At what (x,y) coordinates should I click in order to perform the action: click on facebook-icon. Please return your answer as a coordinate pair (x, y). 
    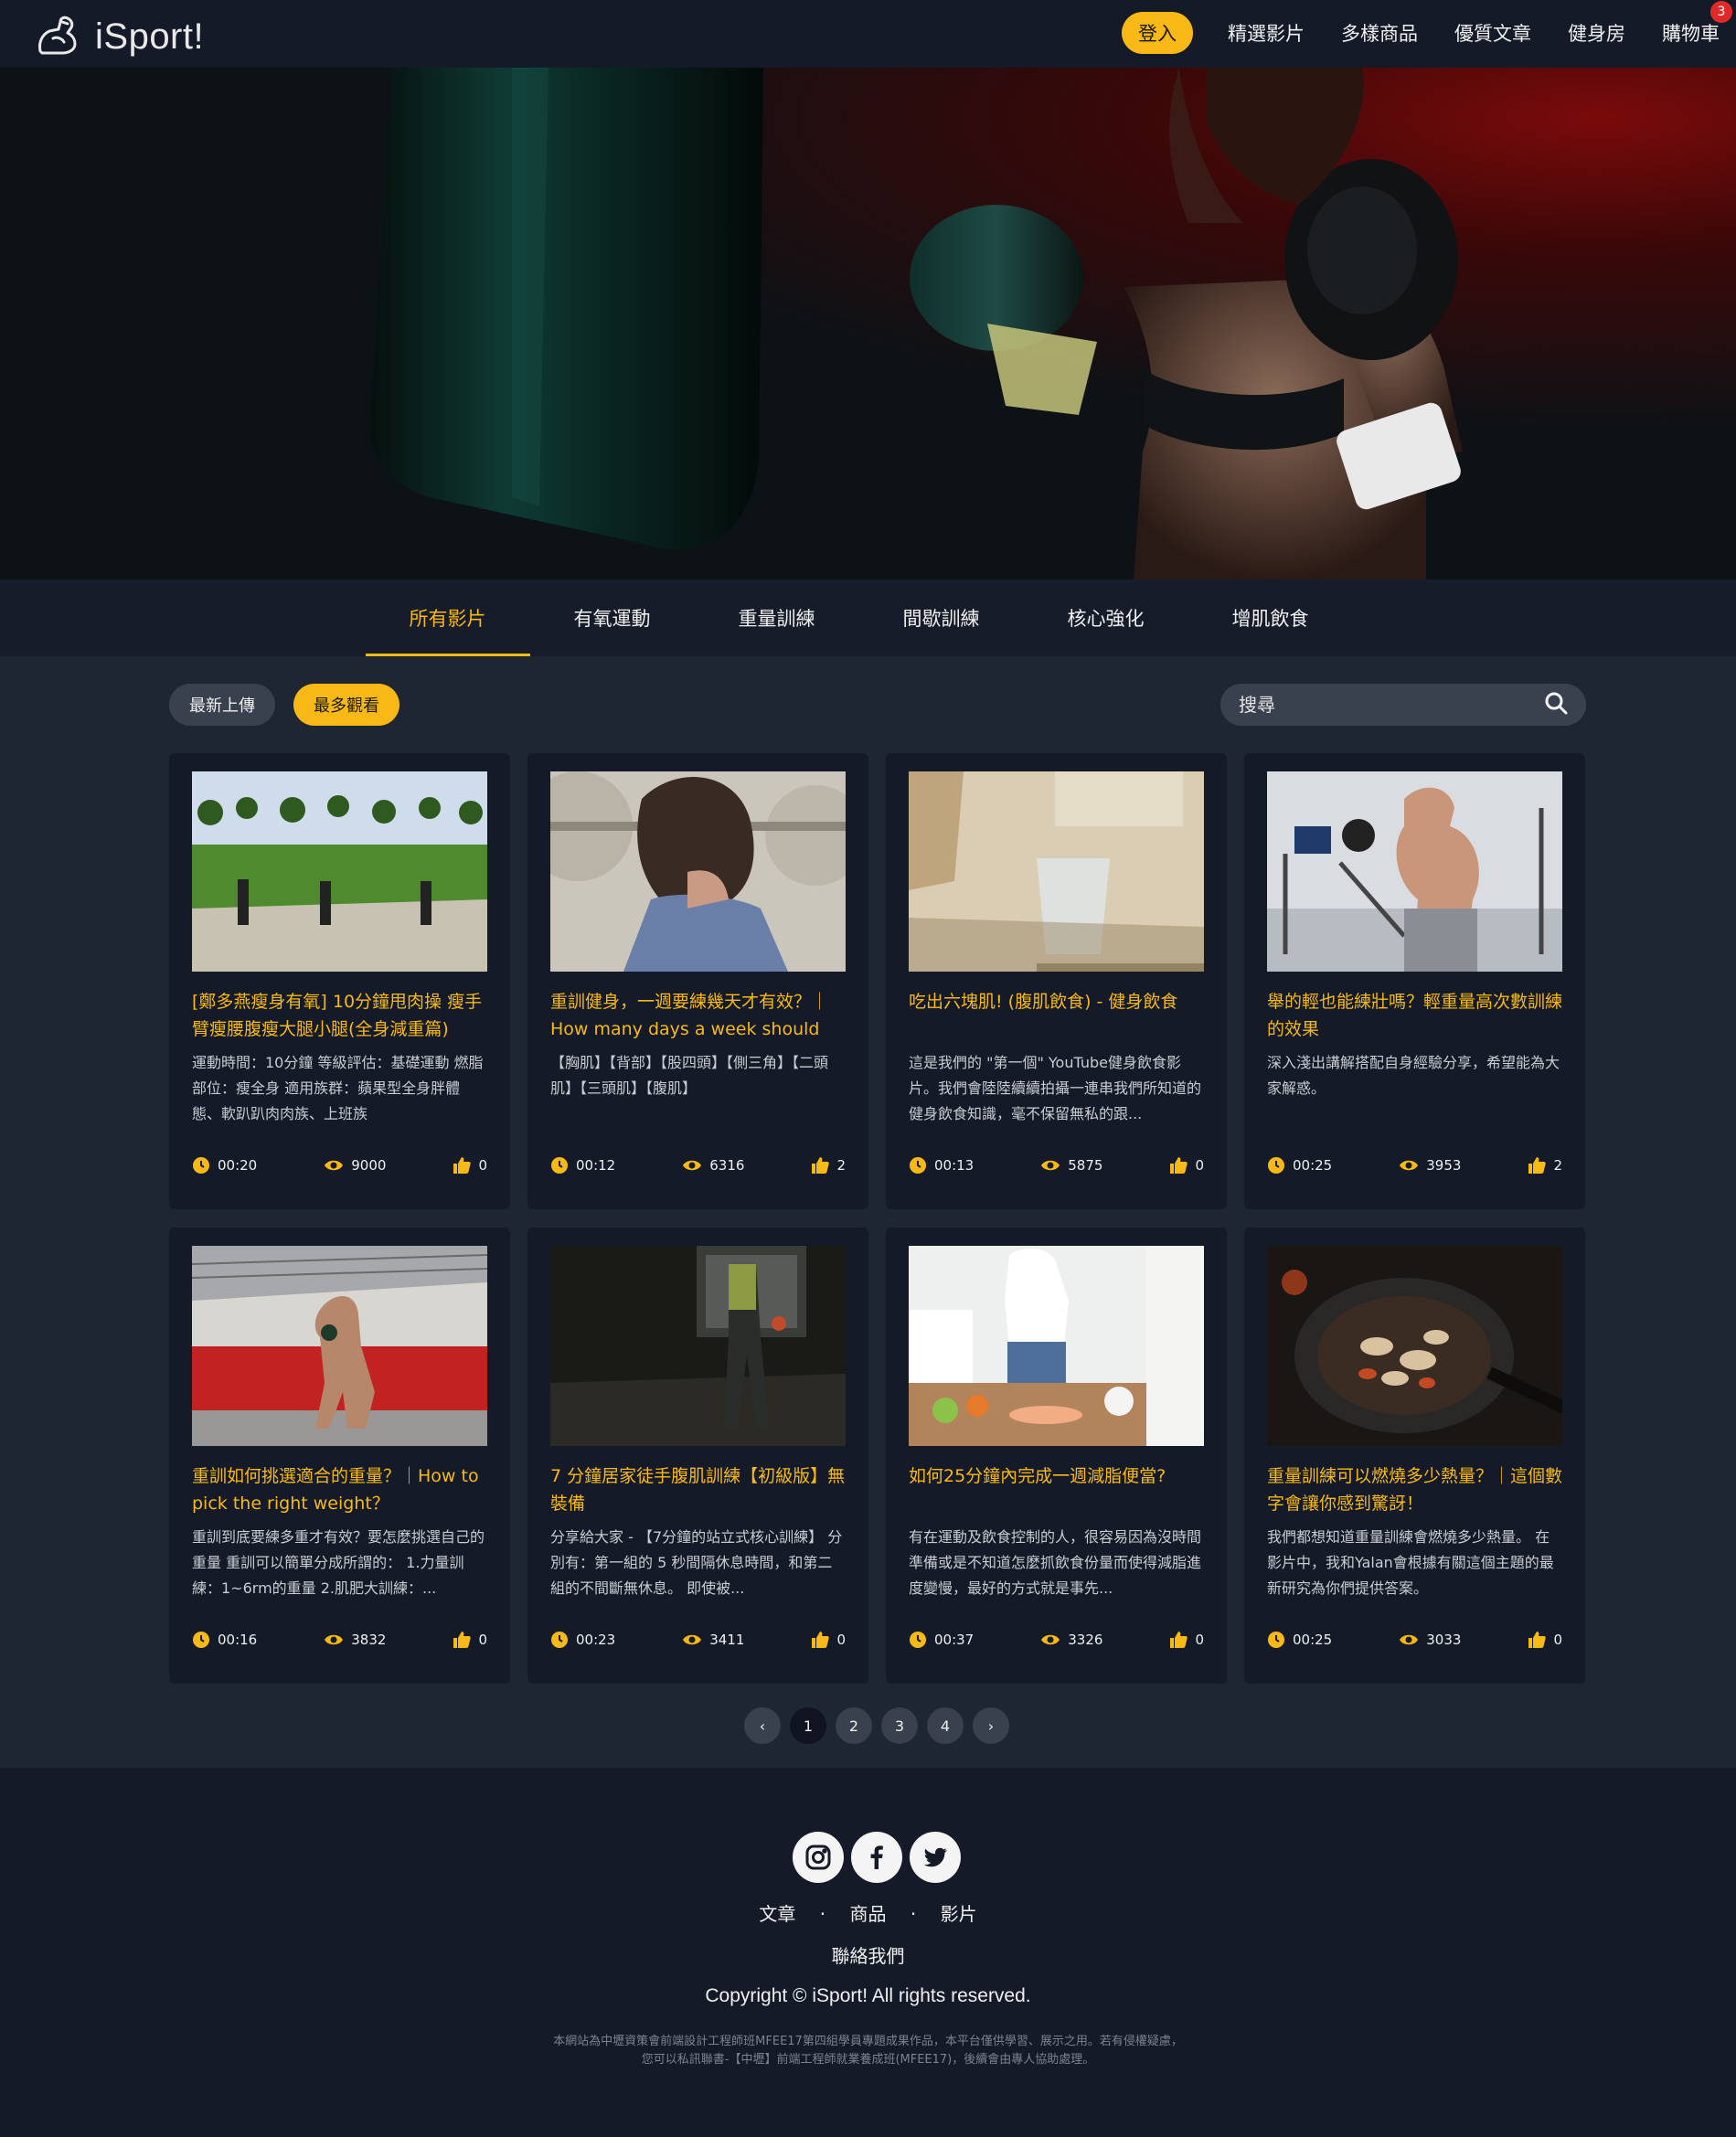
    Looking at the image, I should click on (876, 1857).